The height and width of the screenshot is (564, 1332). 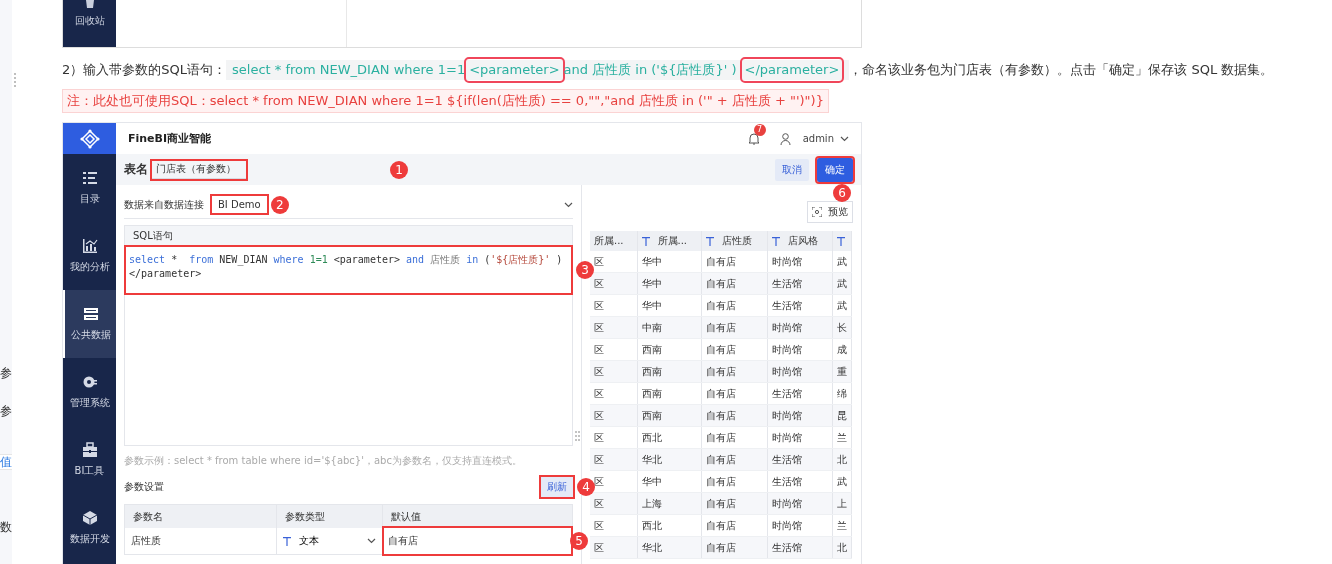 I want to click on nav-item: BI工具, so click(x=89, y=460).